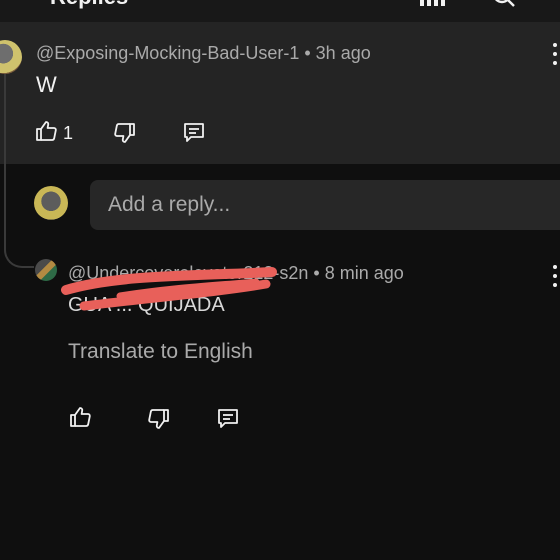 This screenshot has width=560, height=560. What do you see at coordinates (169, 289) in the screenshot?
I see `redaction-scribble` at bounding box center [169, 289].